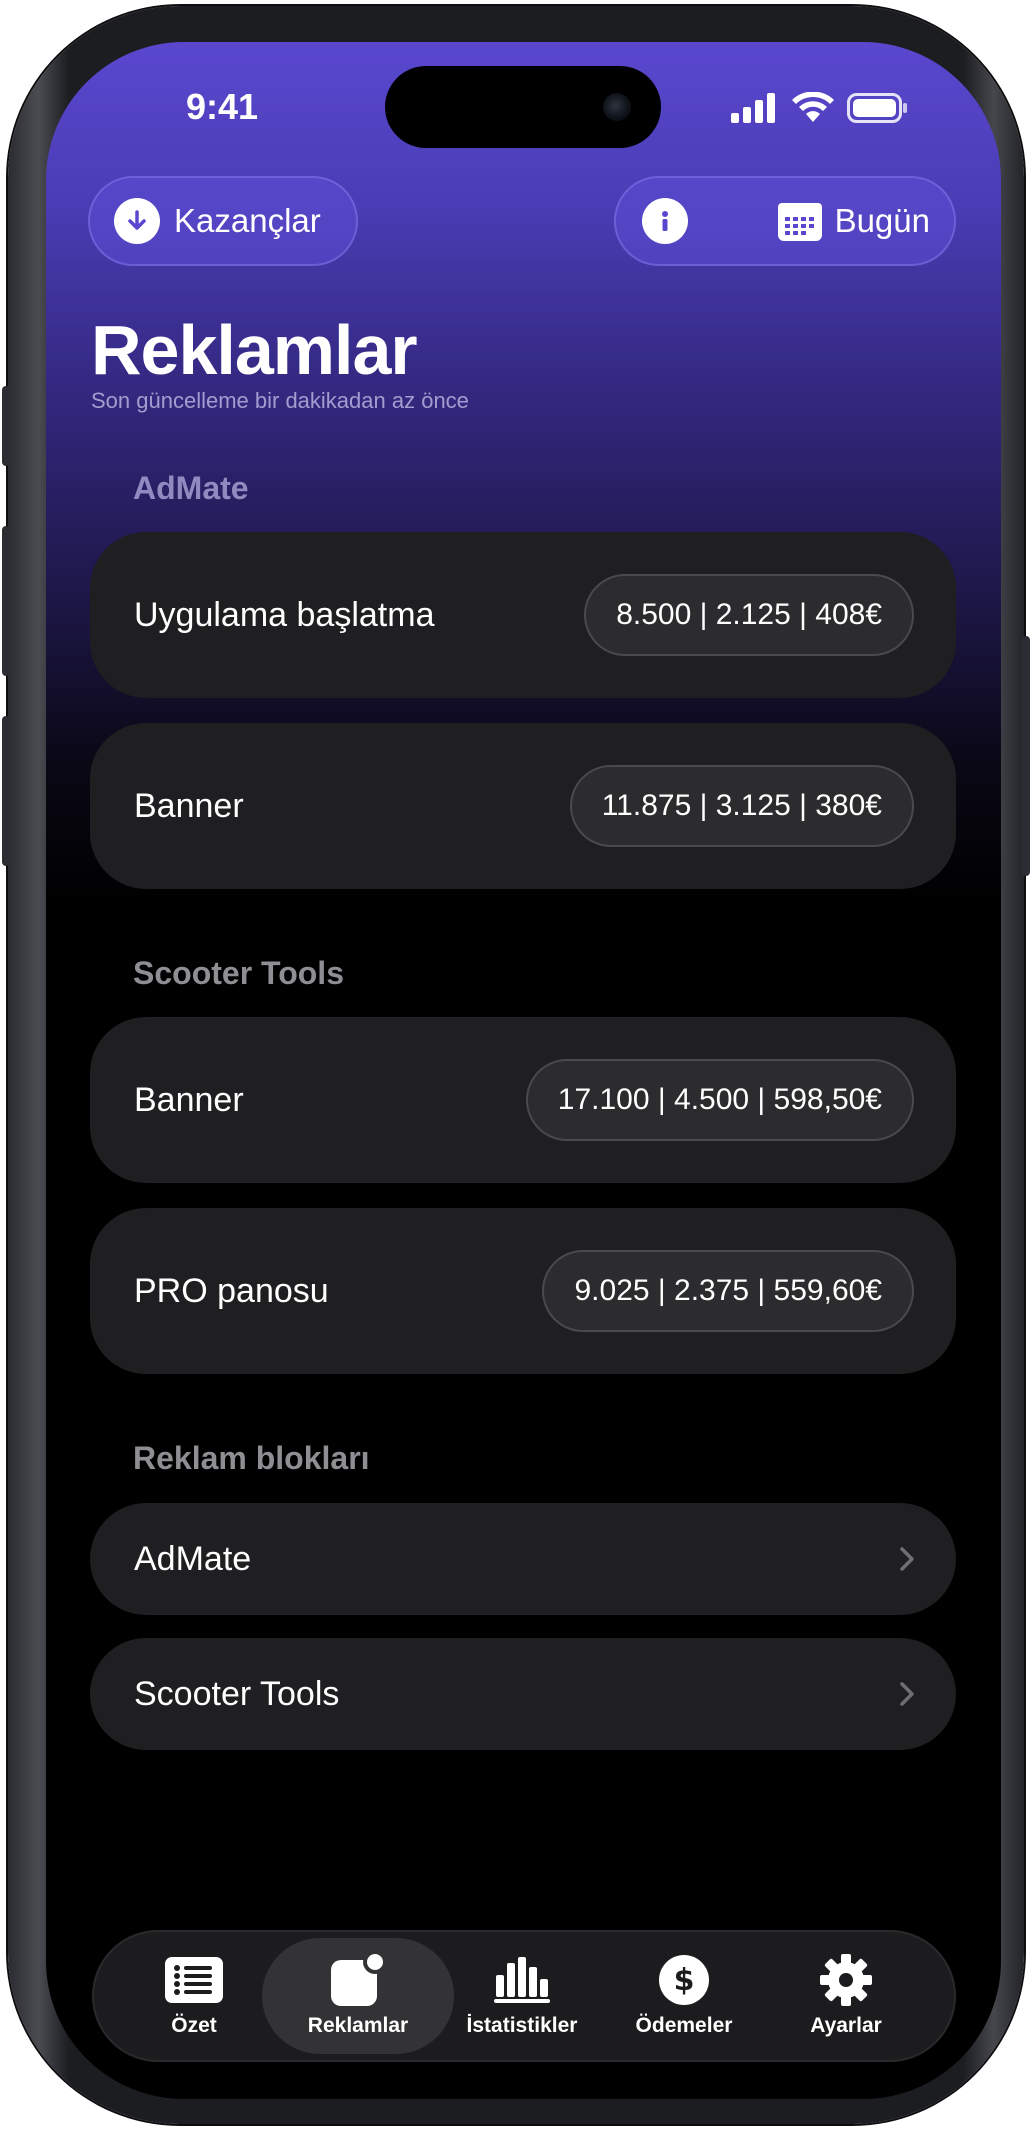  I want to click on date-button: Bugün, so click(853, 221).